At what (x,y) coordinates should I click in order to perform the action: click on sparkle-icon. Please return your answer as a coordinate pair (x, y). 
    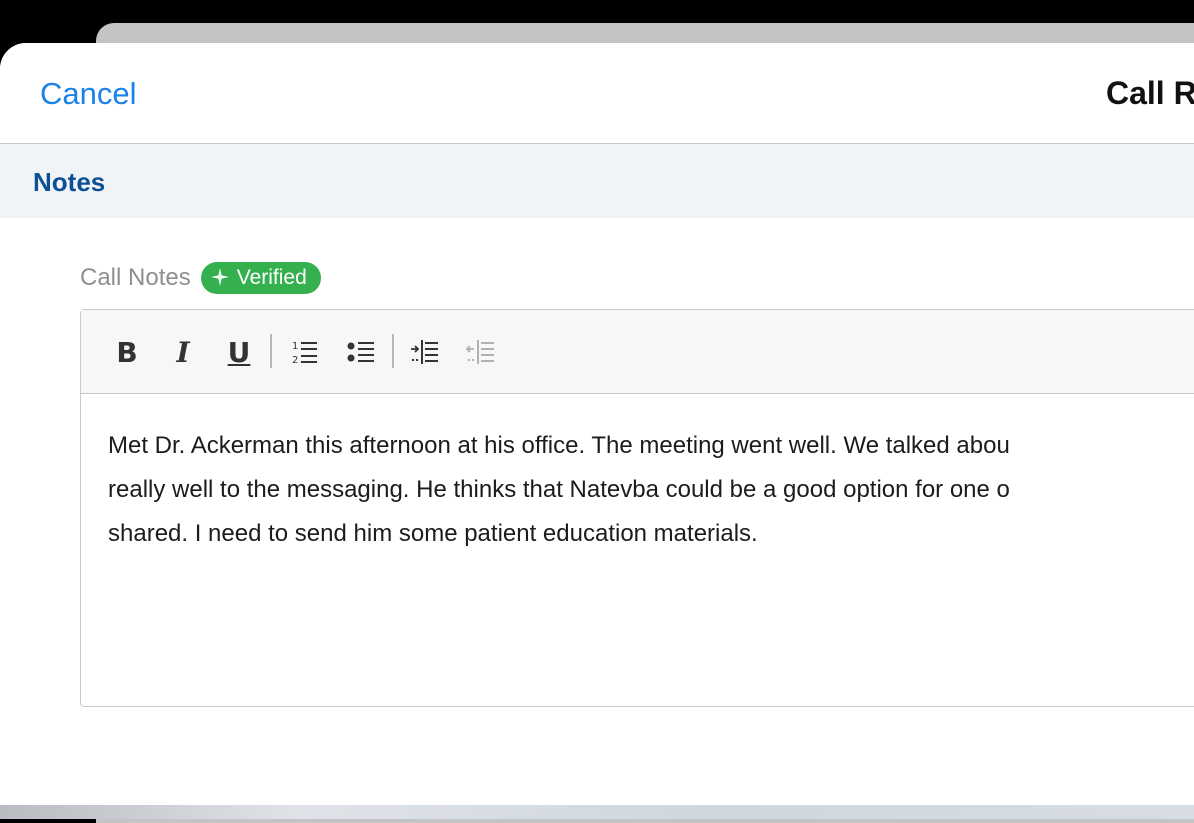
    Looking at the image, I should click on (219, 277).